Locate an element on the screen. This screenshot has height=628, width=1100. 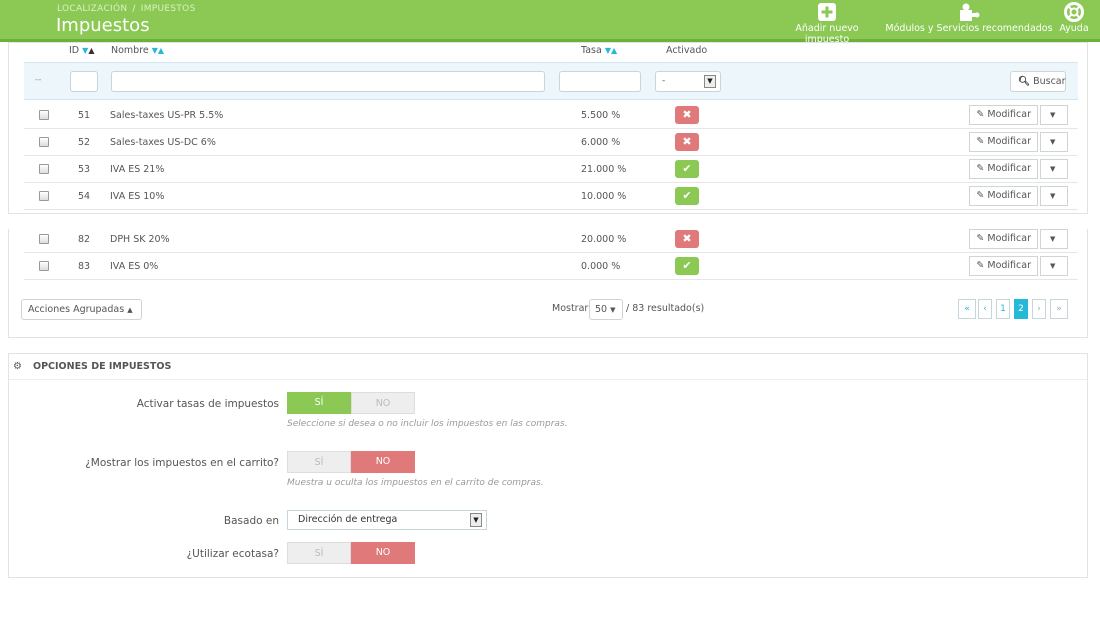
breadcrumb-item-impuestos: IMPUESTOS is located at coordinates (168, 9).